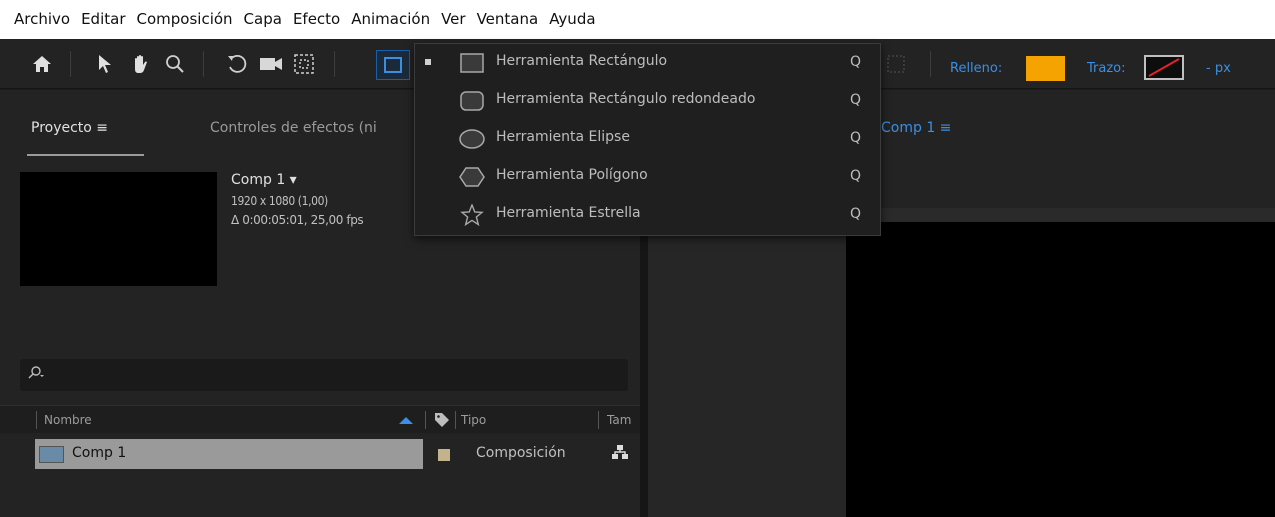 This screenshot has width=1275, height=517. Describe the element at coordinates (620, 454) in the screenshot. I see `flowchart-icon` at that location.